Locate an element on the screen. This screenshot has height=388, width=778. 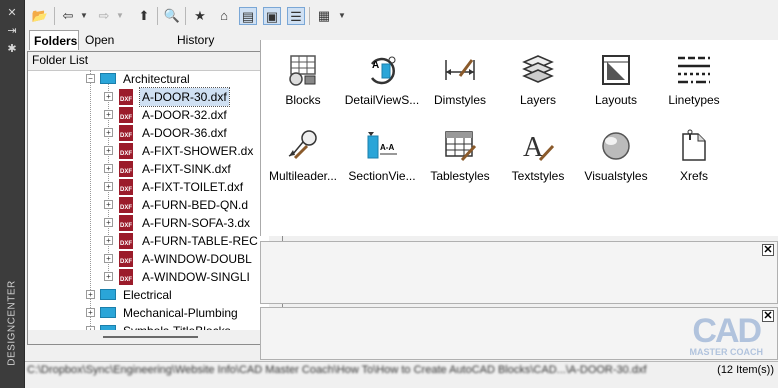
back-dropdown-icon: ▼ is located at coordinates (84, 16).